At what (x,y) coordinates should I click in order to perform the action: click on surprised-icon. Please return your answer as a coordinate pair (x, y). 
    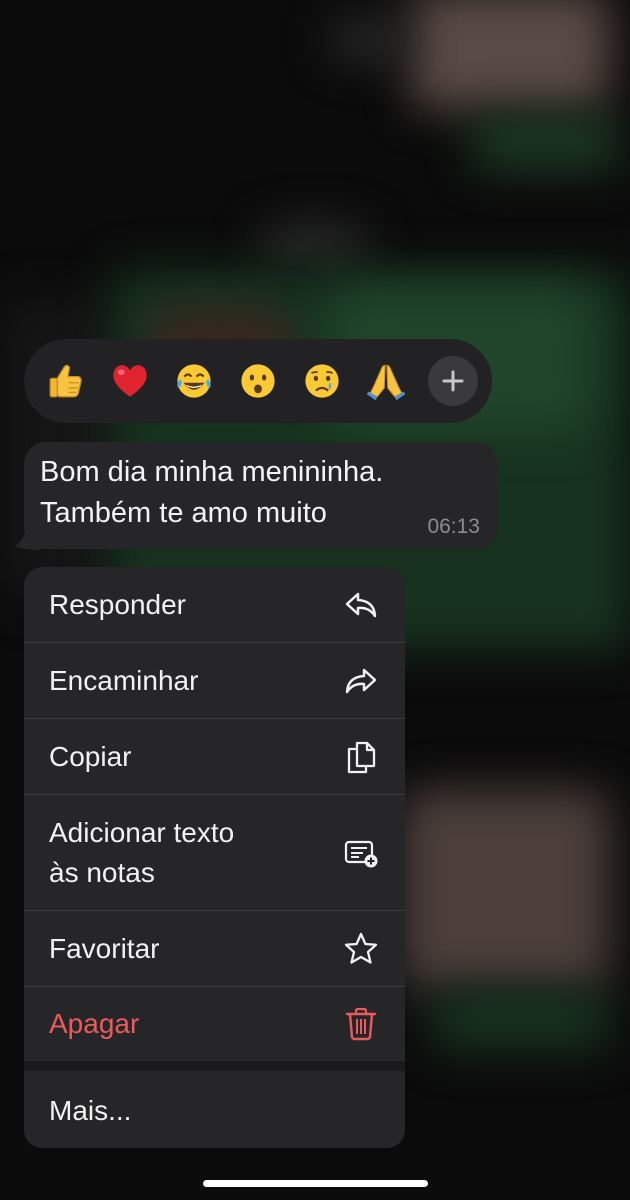
    Looking at the image, I should click on (258, 381).